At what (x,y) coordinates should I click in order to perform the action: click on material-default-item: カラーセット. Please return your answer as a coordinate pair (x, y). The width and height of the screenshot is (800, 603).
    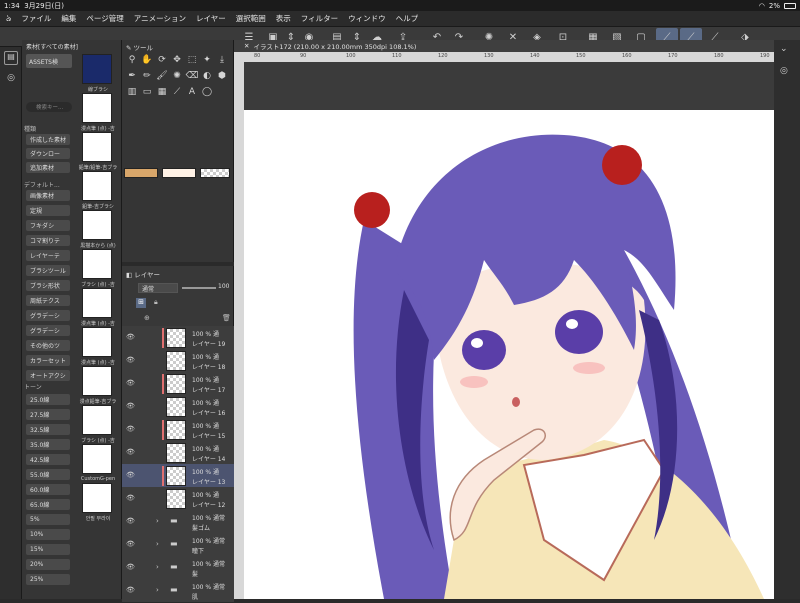
    Looking at the image, I should click on (48, 360).